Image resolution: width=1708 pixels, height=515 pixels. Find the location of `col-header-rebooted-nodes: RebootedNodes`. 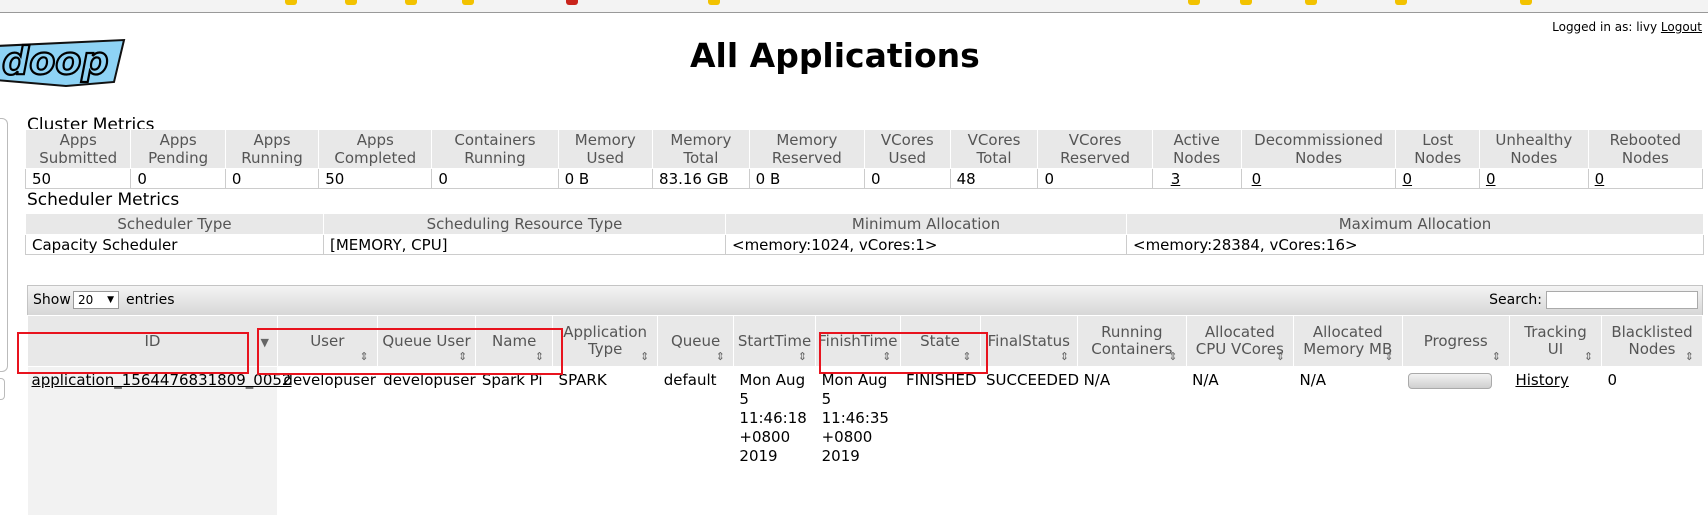

col-header-rebooted-nodes: RebootedNodes is located at coordinates (1645, 149).